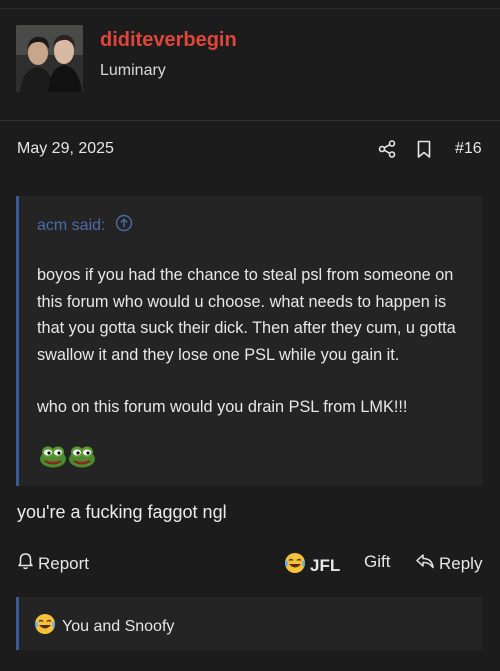 This screenshot has width=500, height=671. What do you see at coordinates (325, 565) in the screenshot?
I see `jfl-label: JFL` at bounding box center [325, 565].